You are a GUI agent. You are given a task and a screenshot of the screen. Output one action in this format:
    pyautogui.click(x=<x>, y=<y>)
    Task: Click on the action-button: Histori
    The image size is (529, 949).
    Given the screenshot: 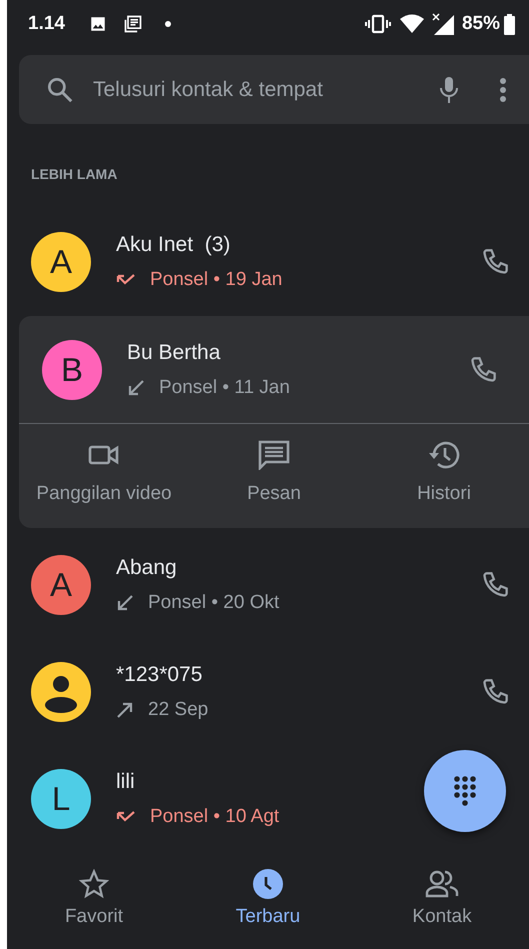 What is the action you would take?
    pyautogui.click(x=444, y=476)
    